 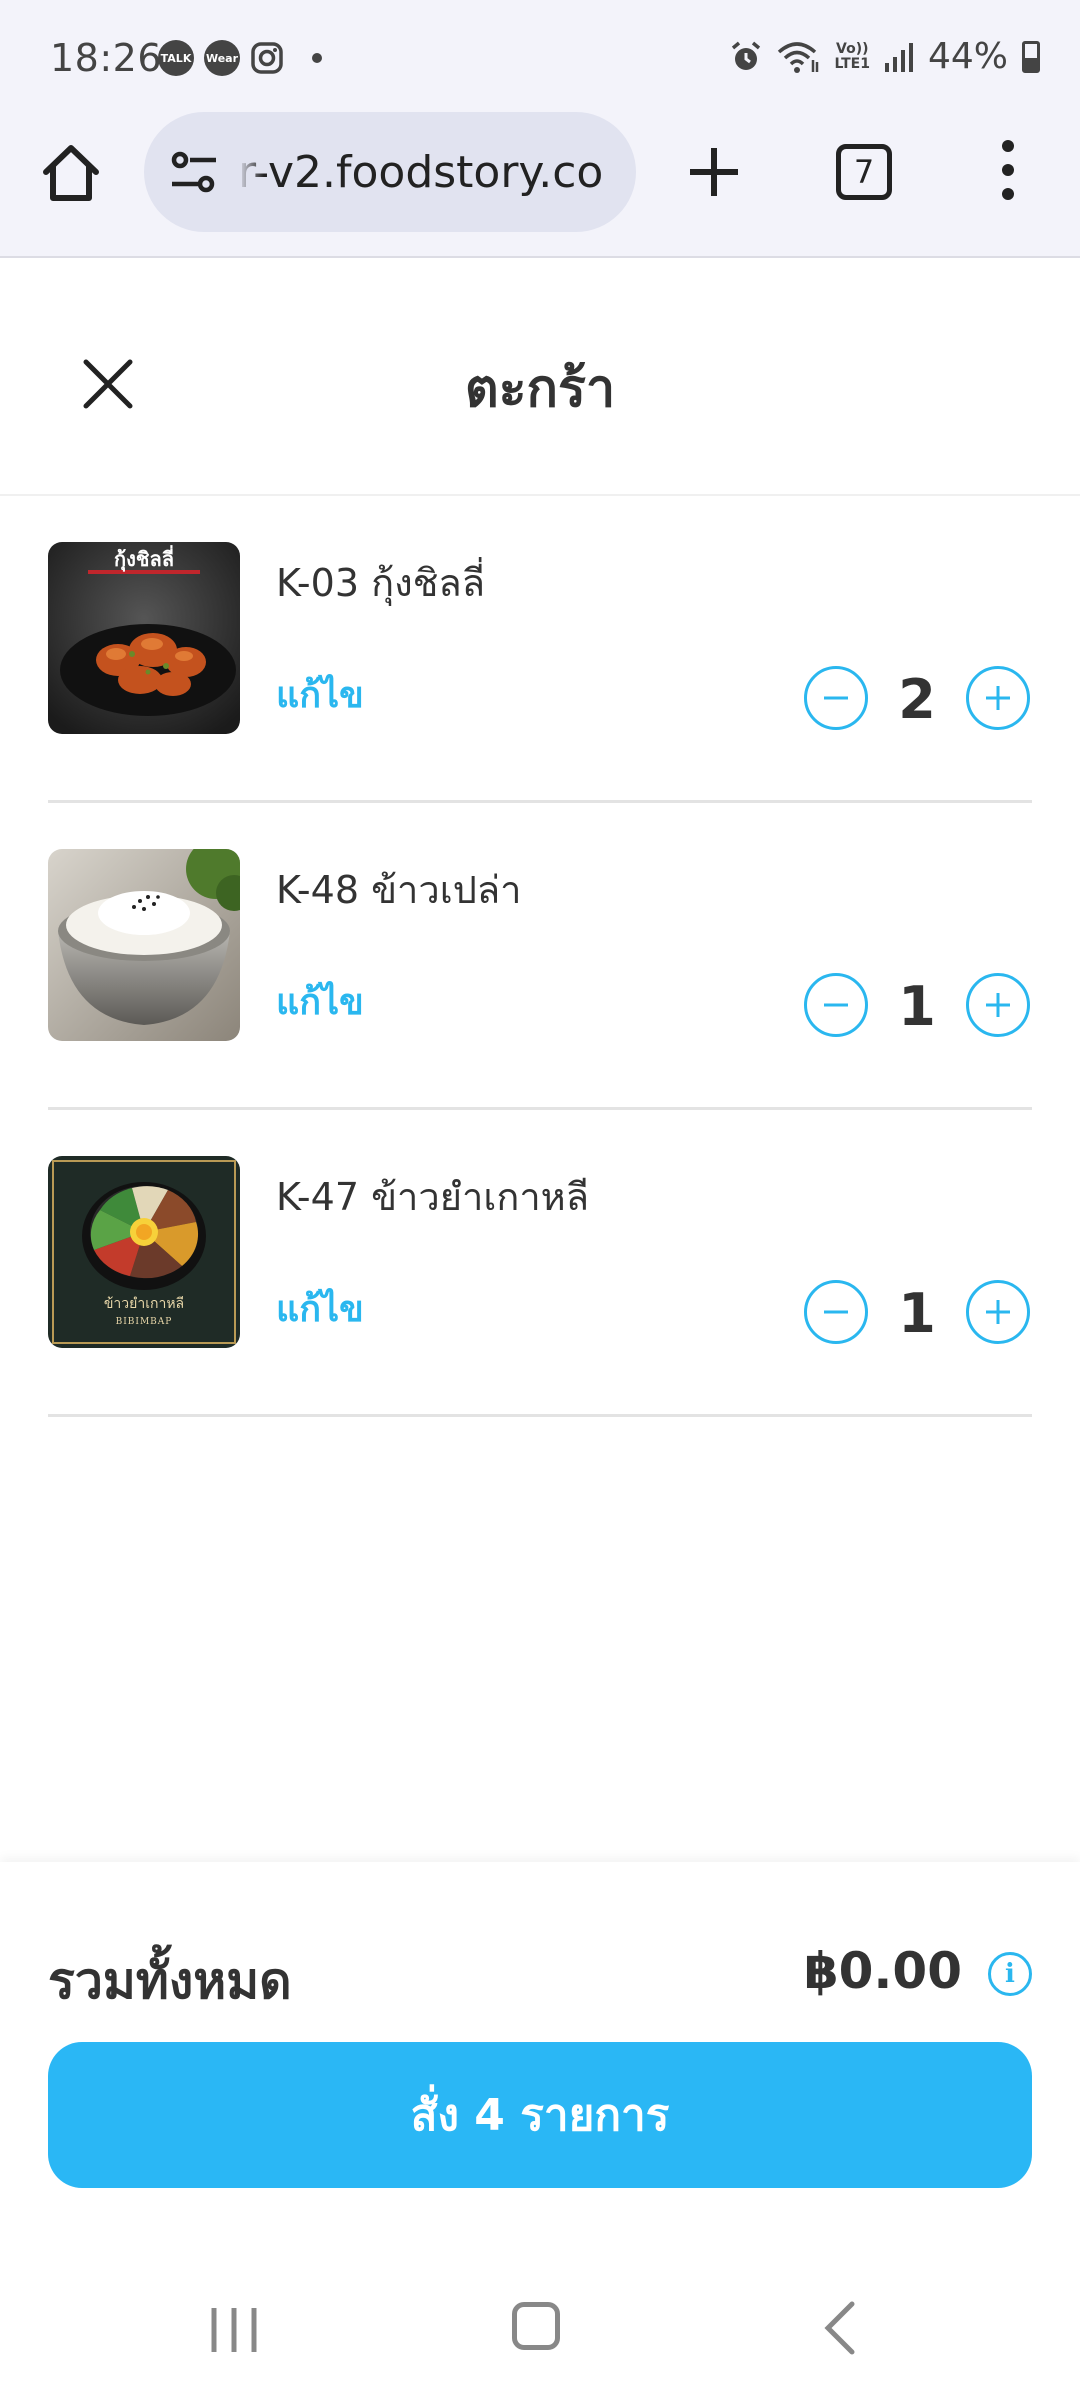 I want to click on wifi-icon, so click(x=797, y=57).